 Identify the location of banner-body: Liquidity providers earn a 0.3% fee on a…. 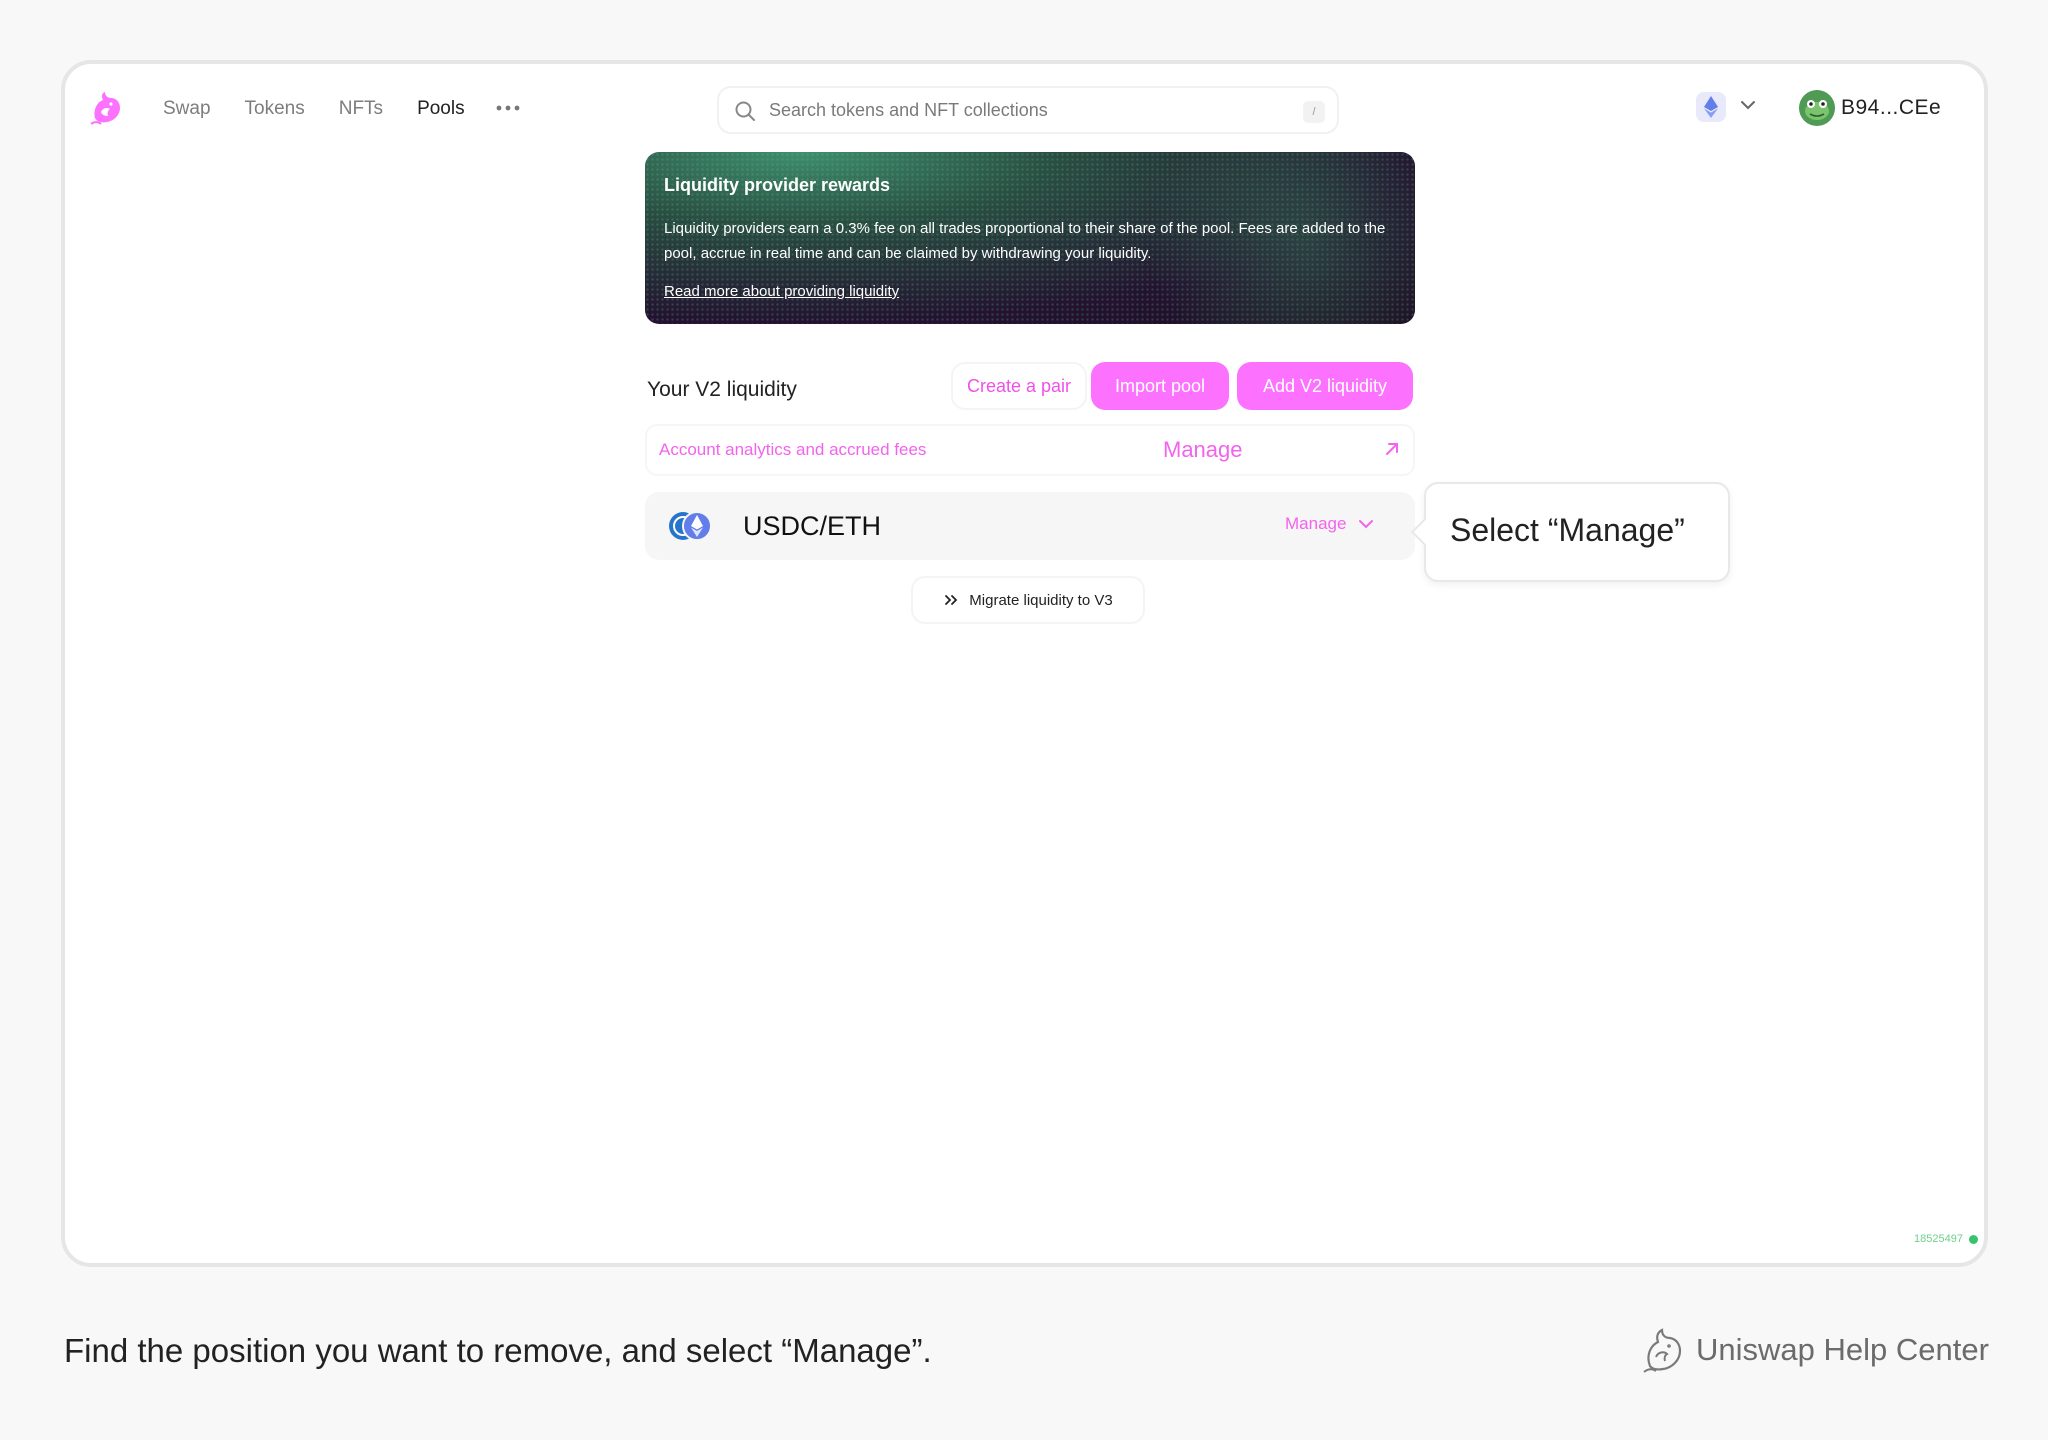
(1025, 241).